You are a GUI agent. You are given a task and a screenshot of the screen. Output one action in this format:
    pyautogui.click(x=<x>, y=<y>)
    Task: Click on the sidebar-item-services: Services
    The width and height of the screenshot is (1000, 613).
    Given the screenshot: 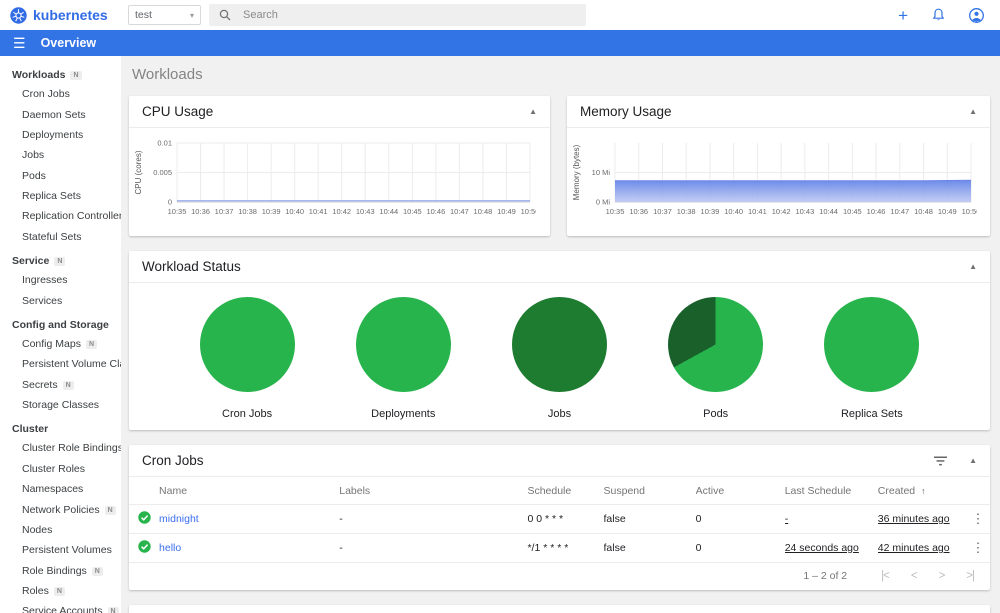 What is the action you would take?
    pyautogui.click(x=60, y=300)
    